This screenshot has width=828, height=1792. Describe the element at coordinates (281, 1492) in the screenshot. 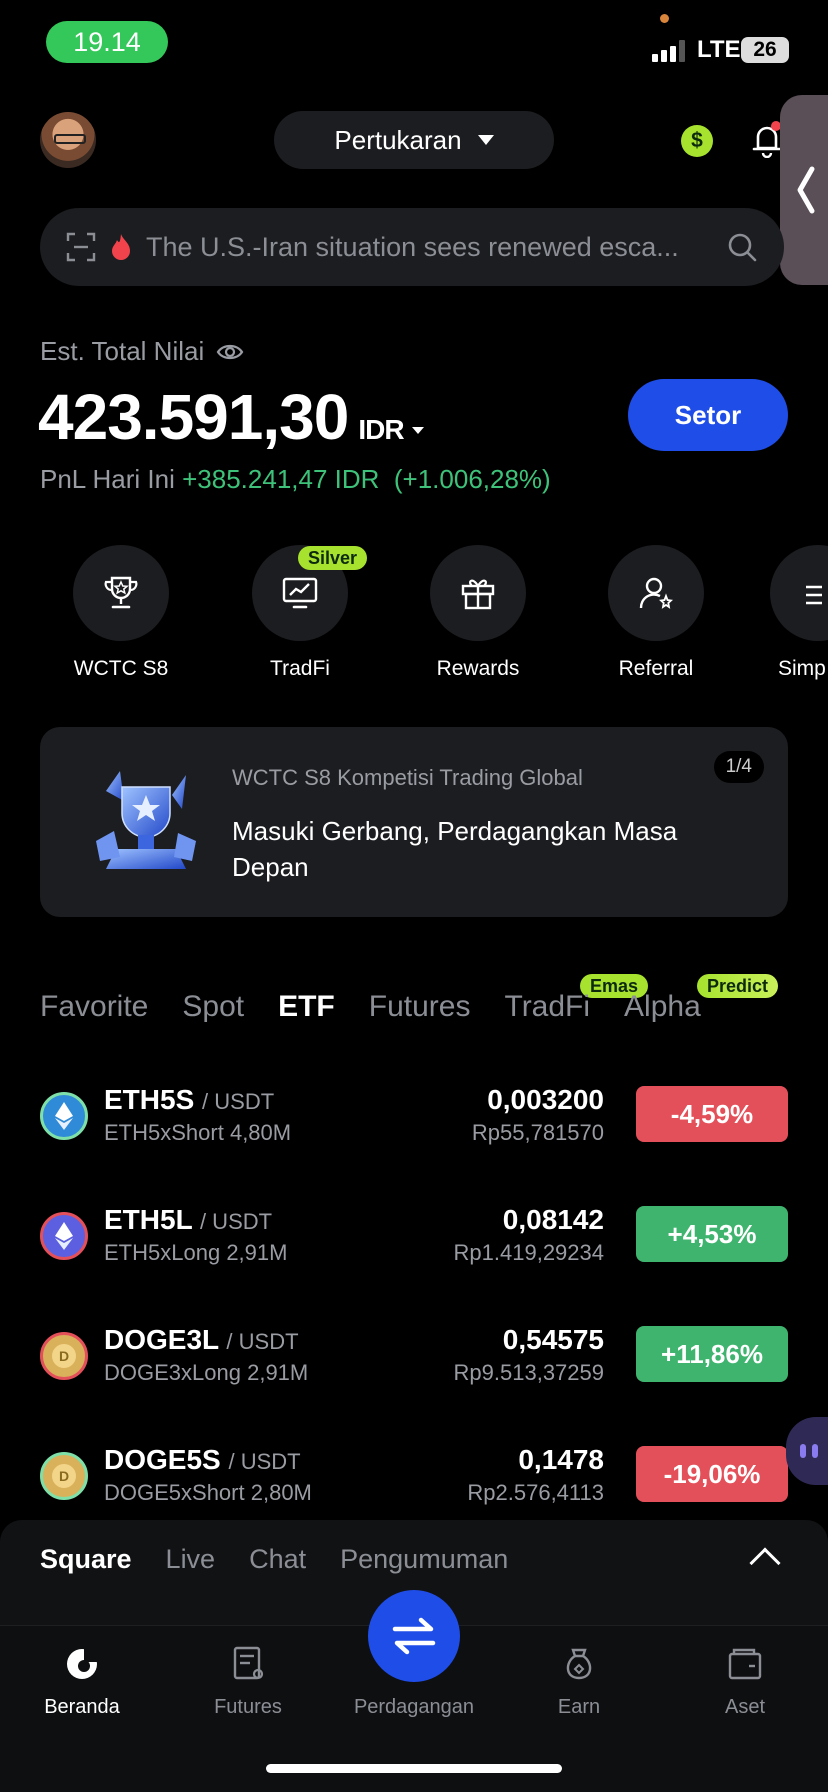

I see `volume-text: 2,80M` at that location.